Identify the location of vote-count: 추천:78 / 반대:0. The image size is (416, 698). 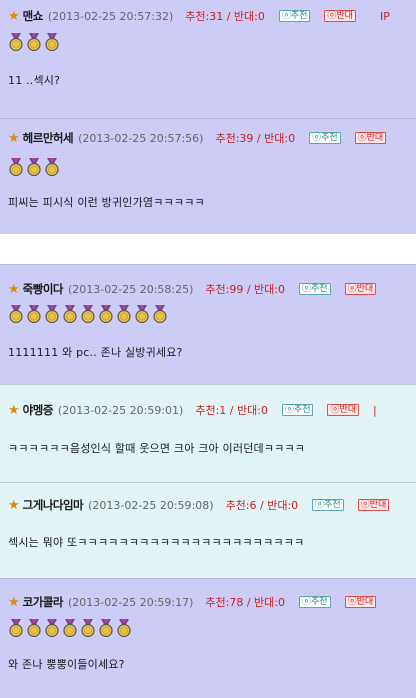
(245, 602).